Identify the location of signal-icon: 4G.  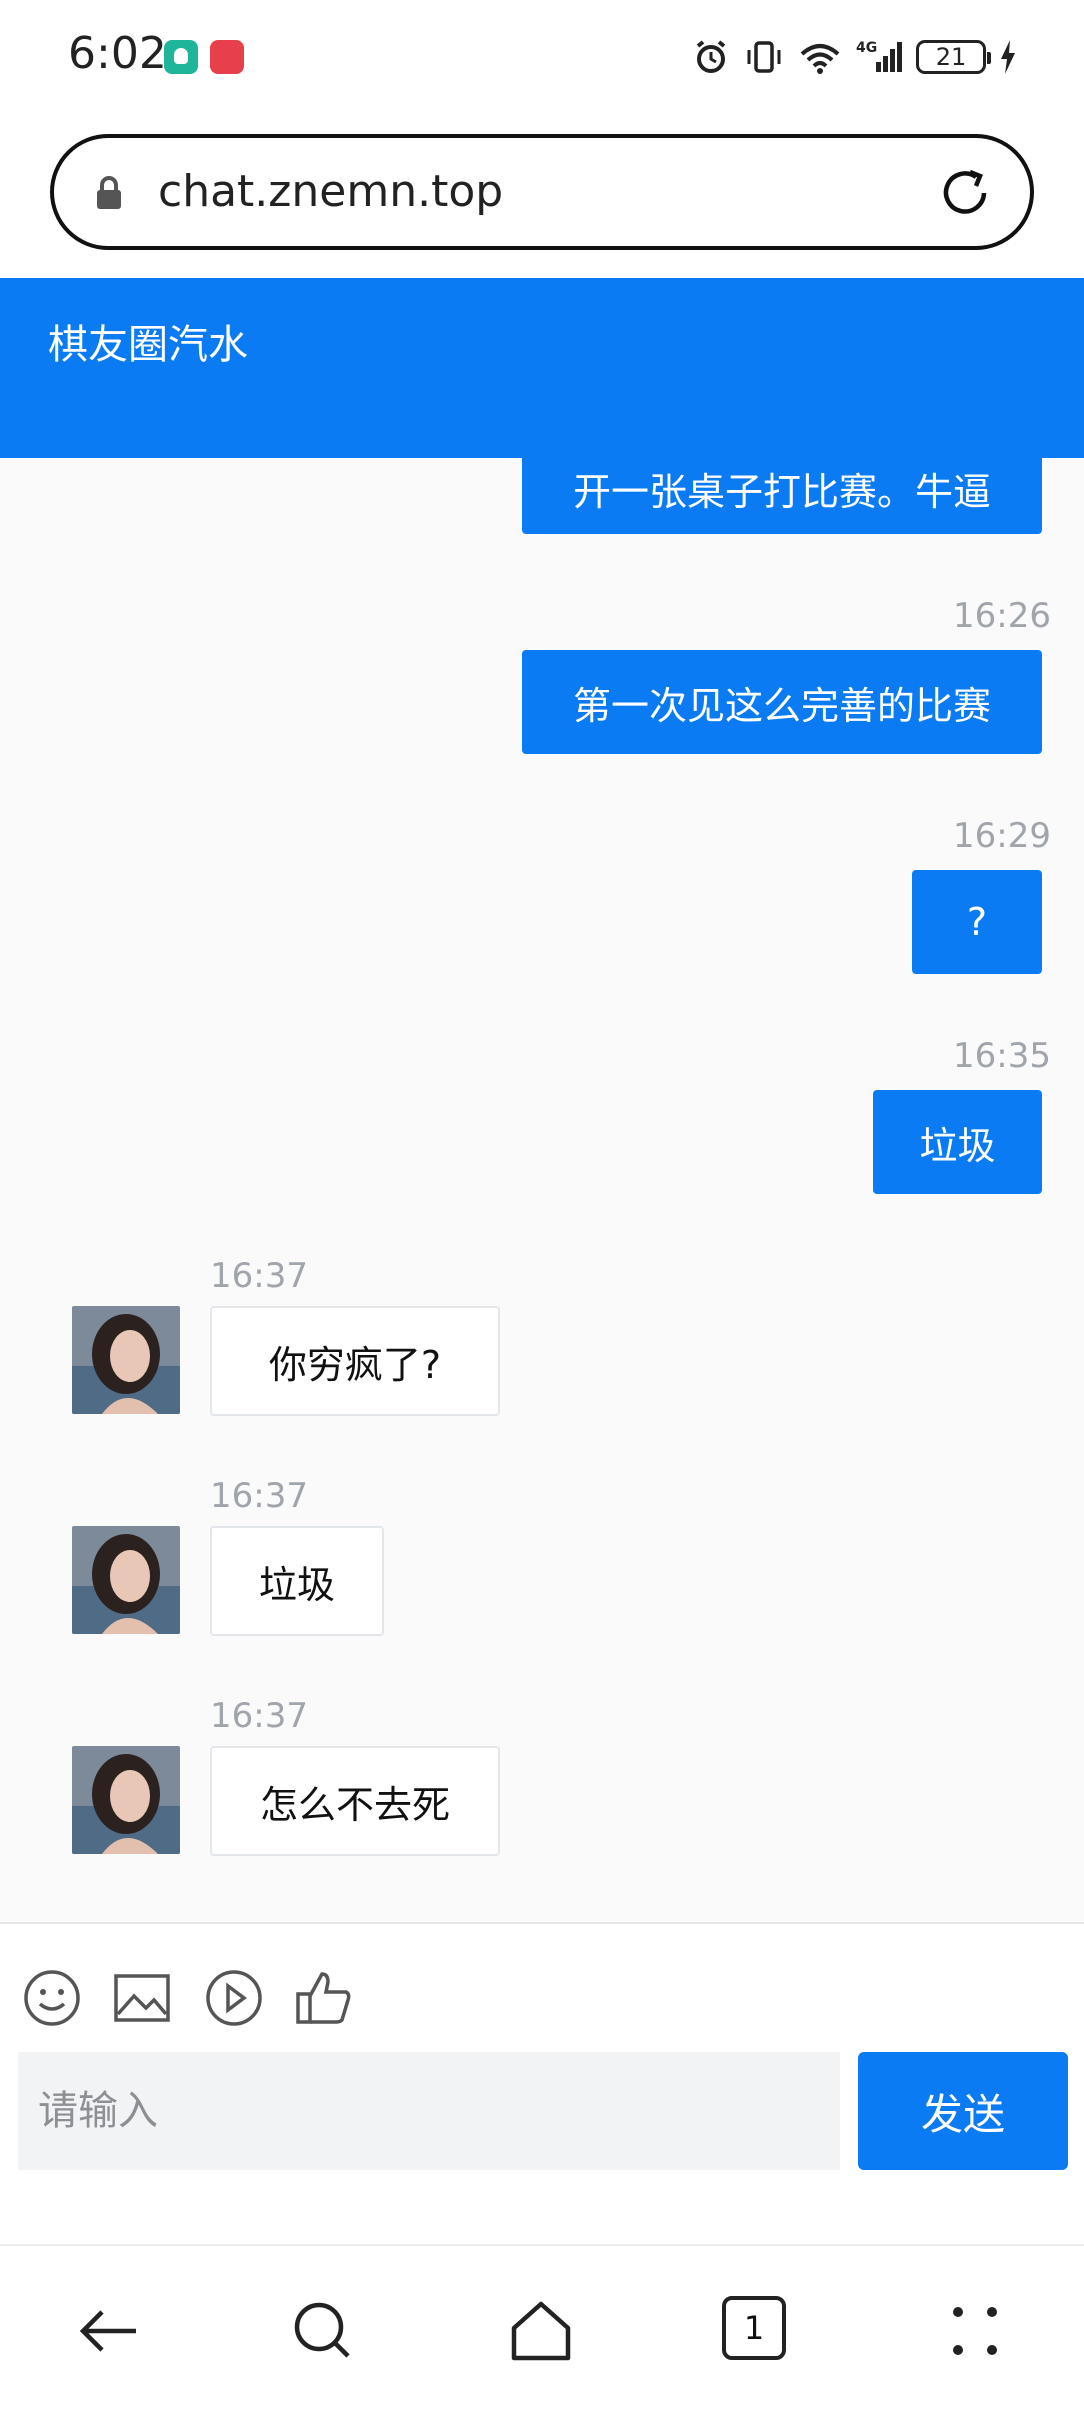
(879, 56).